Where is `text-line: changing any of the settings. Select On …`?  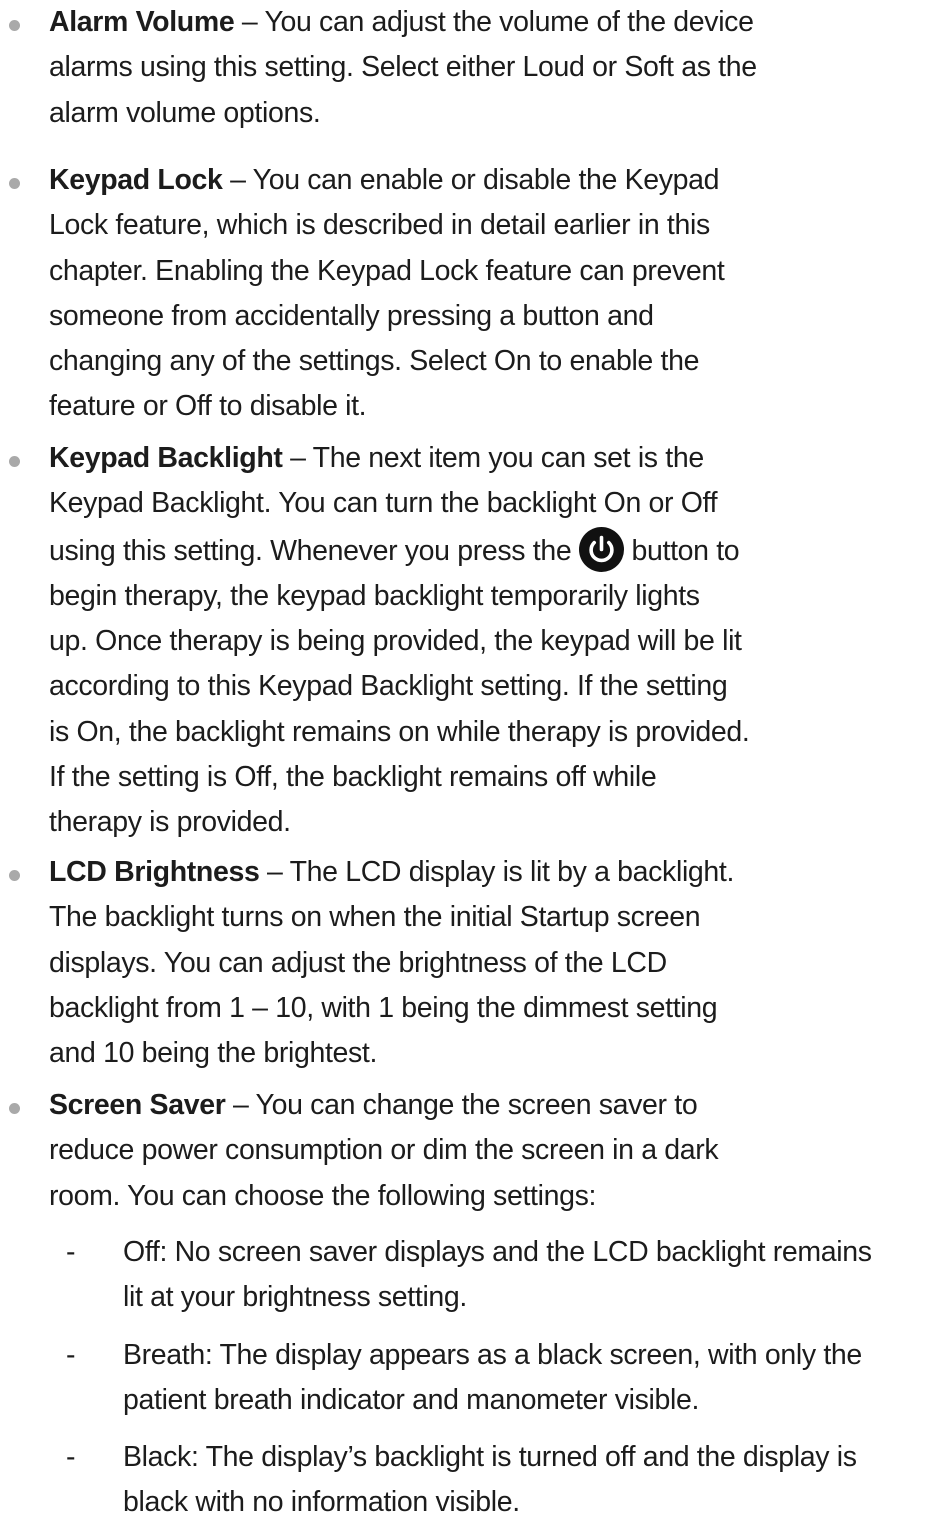
text-line: changing any of the settings. Select On … is located at coordinates (374, 361).